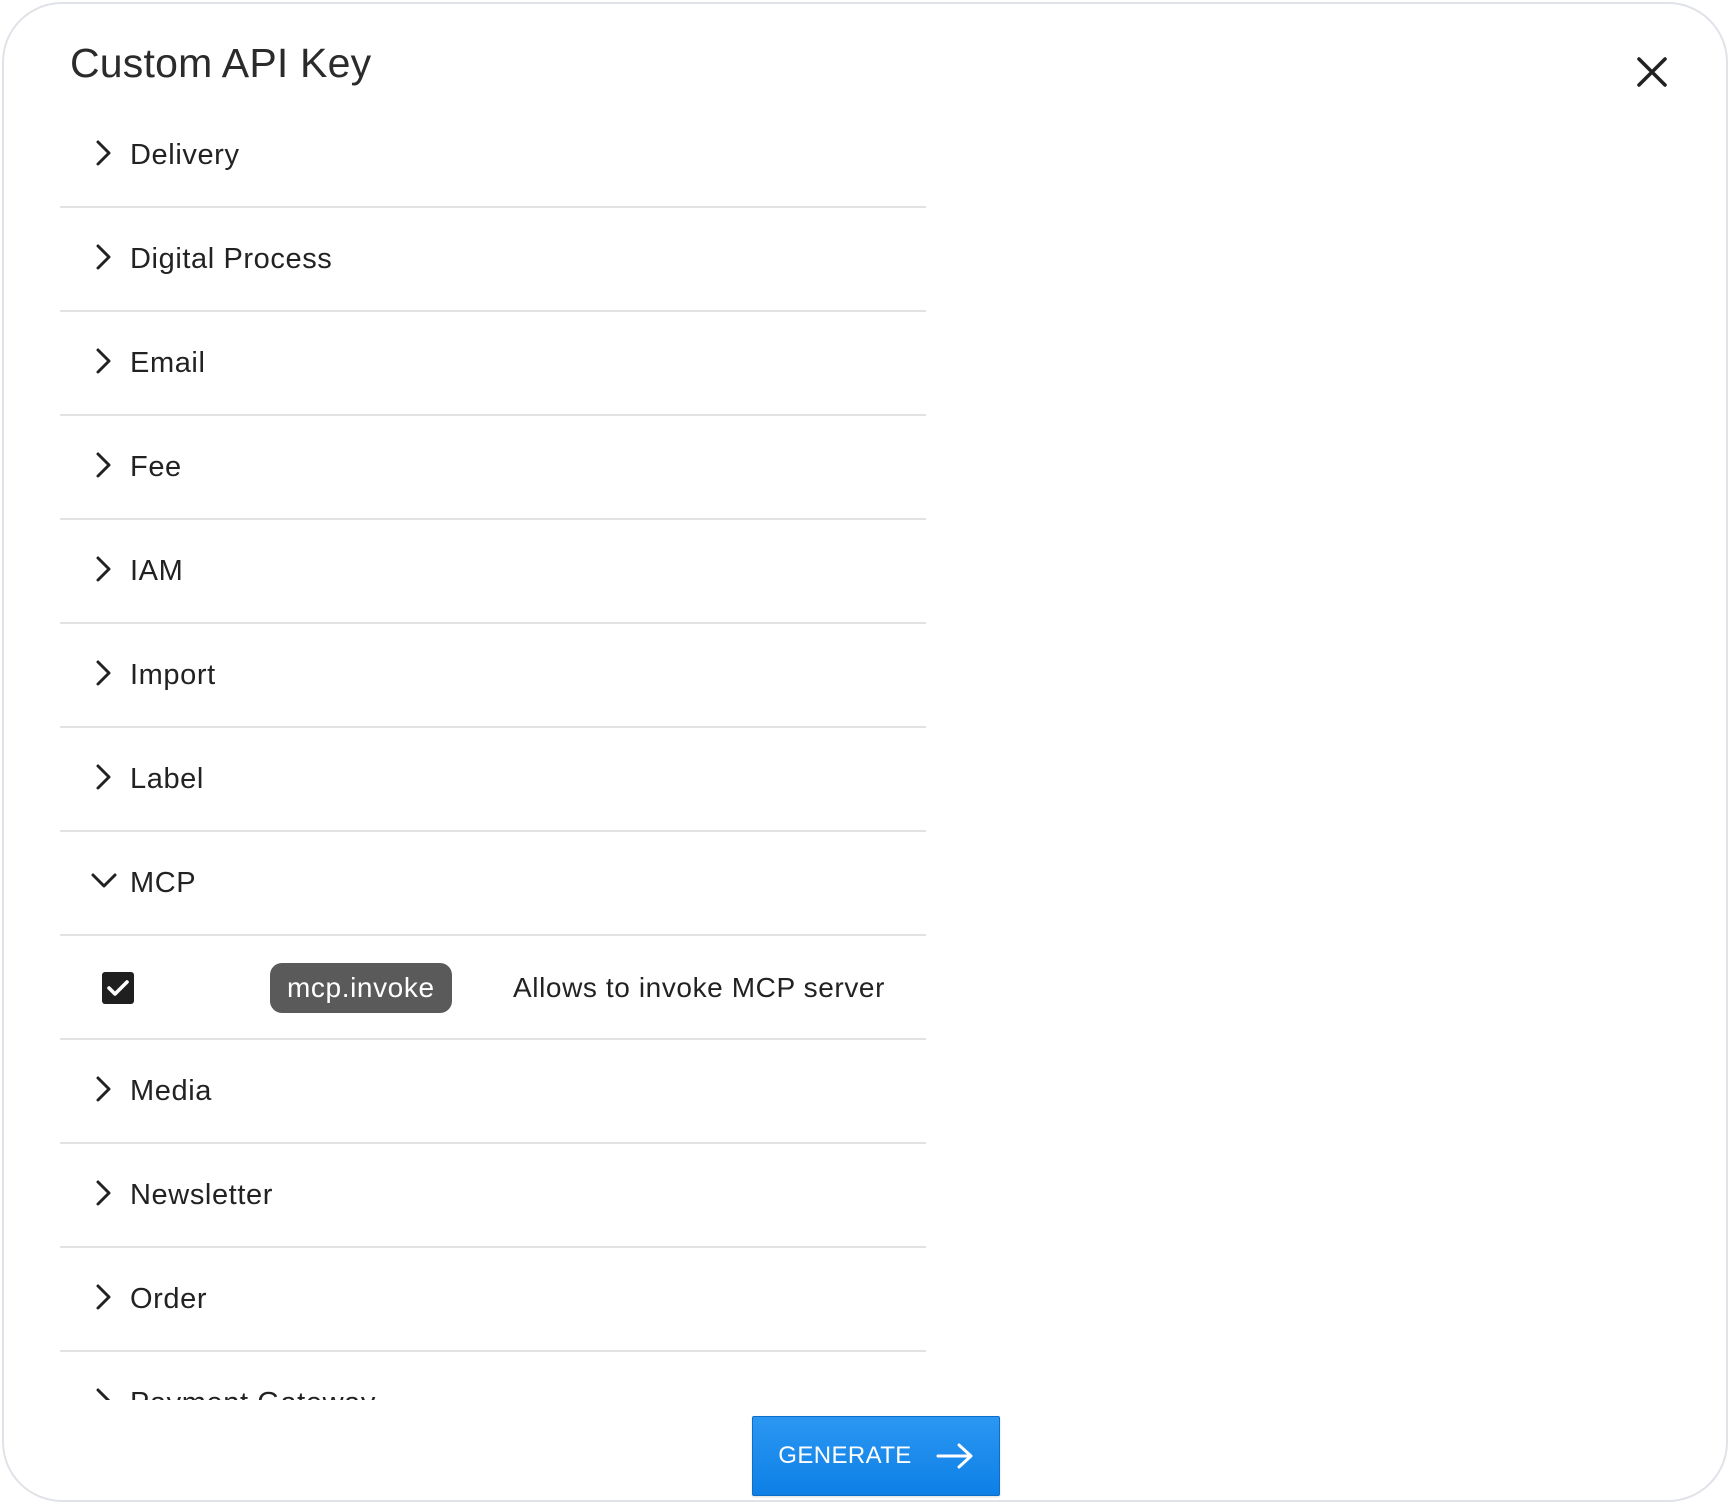 This screenshot has height=1508, width=1734. What do you see at coordinates (493, 780) in the screenshot?
I see `category-row-label: Label` at bounding box center [493, 780].